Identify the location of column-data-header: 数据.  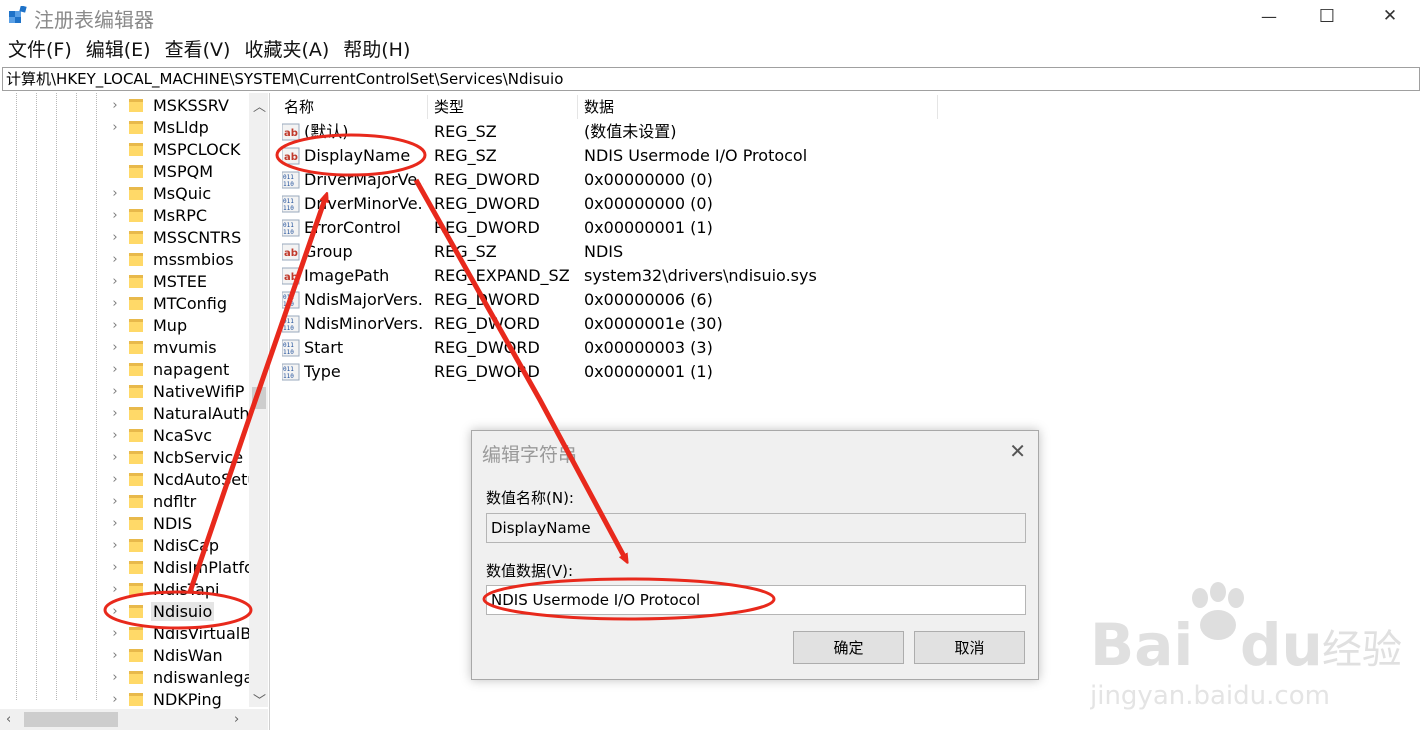
(758, 107).